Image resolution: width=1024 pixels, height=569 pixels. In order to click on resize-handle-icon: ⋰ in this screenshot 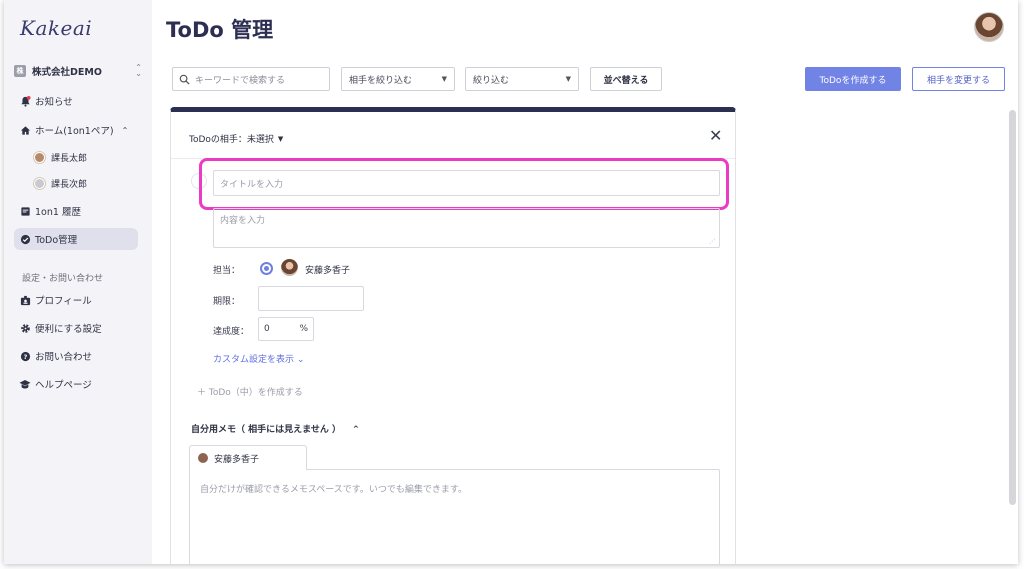, I will do `click(712, 241)`.